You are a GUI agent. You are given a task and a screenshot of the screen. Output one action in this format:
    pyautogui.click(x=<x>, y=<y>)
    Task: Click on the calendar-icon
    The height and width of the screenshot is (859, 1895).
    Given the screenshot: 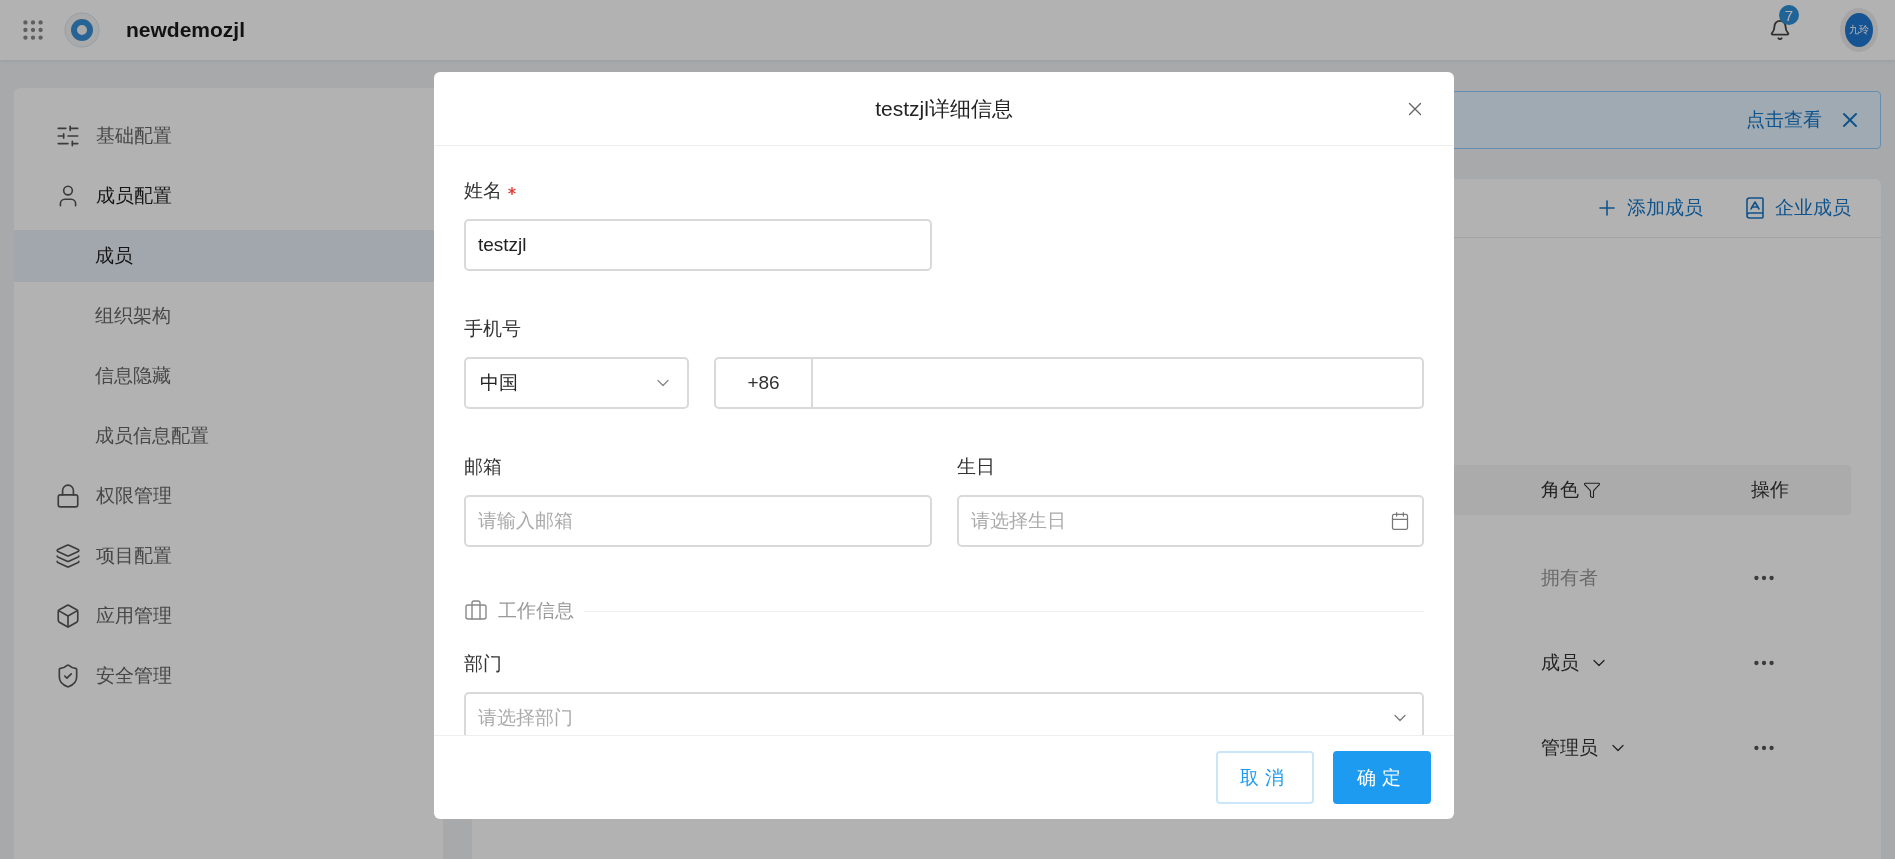 What is the action you would take?
    pyautogui.click(x=1400, y=521)
    